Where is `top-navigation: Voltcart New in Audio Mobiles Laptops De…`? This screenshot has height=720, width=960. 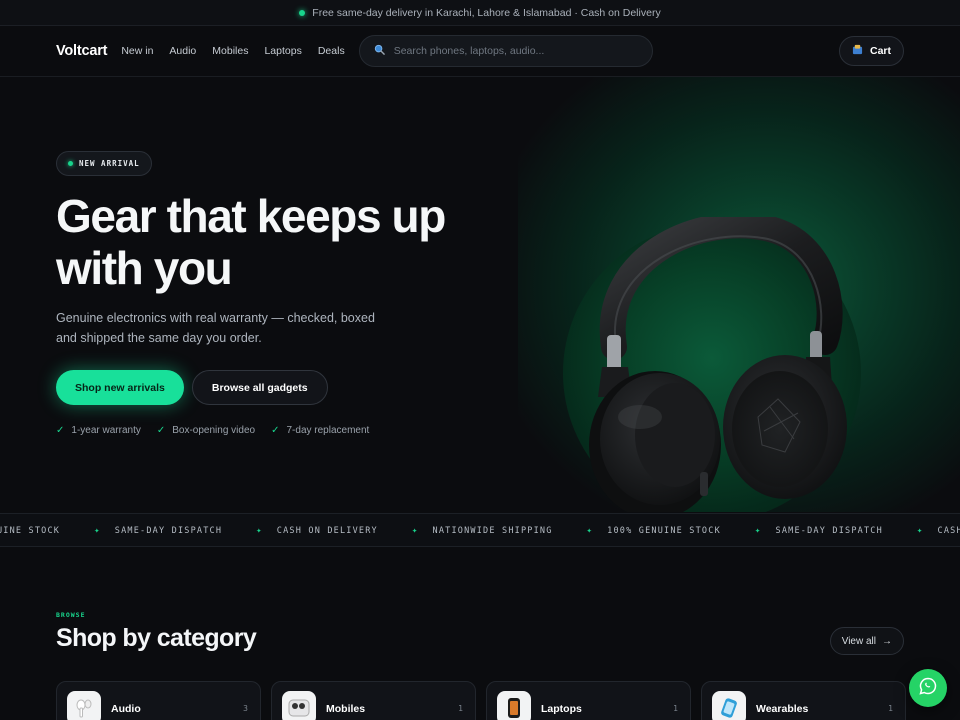
top-navigation: Voltcart New in Audio Mobiles Laptops De… is located at coordinates (480, 51).